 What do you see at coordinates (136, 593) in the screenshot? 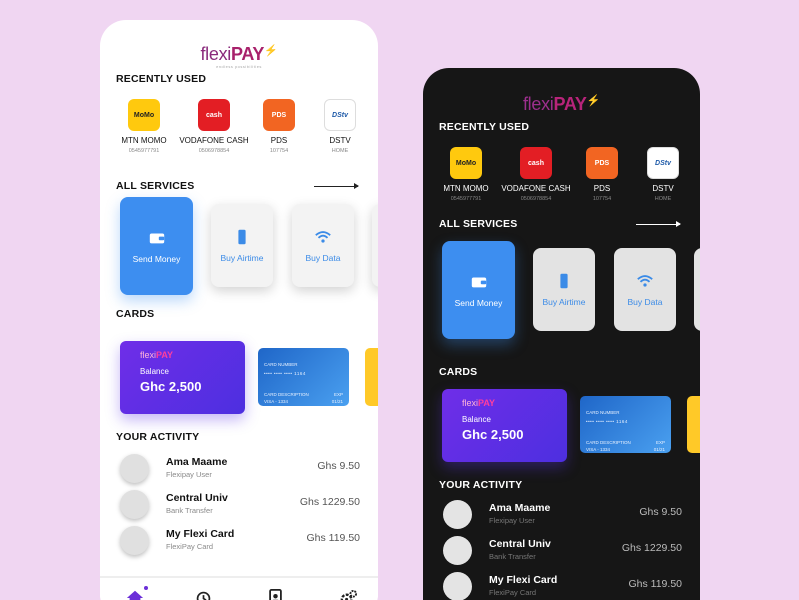
I see `home-icon` at bounding box center [136, 593].